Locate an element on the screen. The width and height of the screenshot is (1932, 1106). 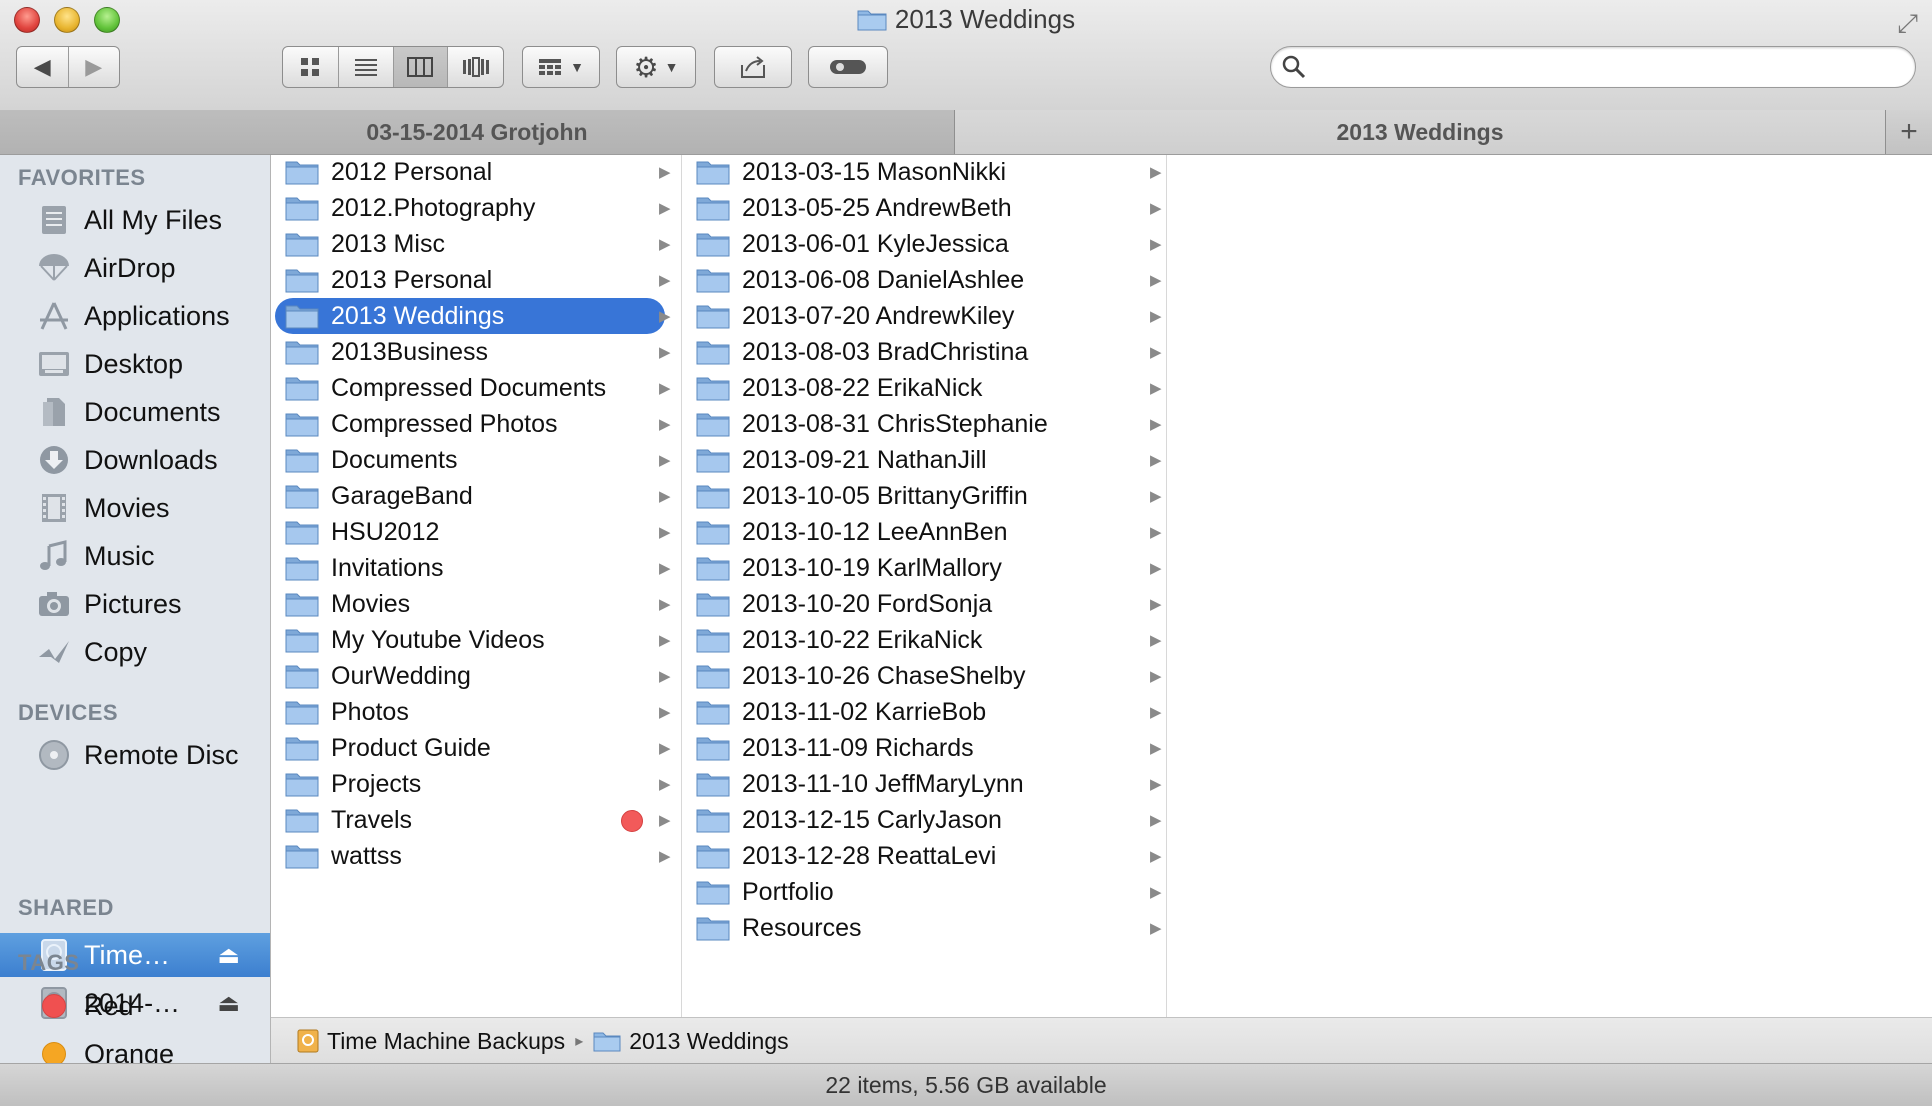
folder-row: Movies ▶ is located at coordinates (473, 604).